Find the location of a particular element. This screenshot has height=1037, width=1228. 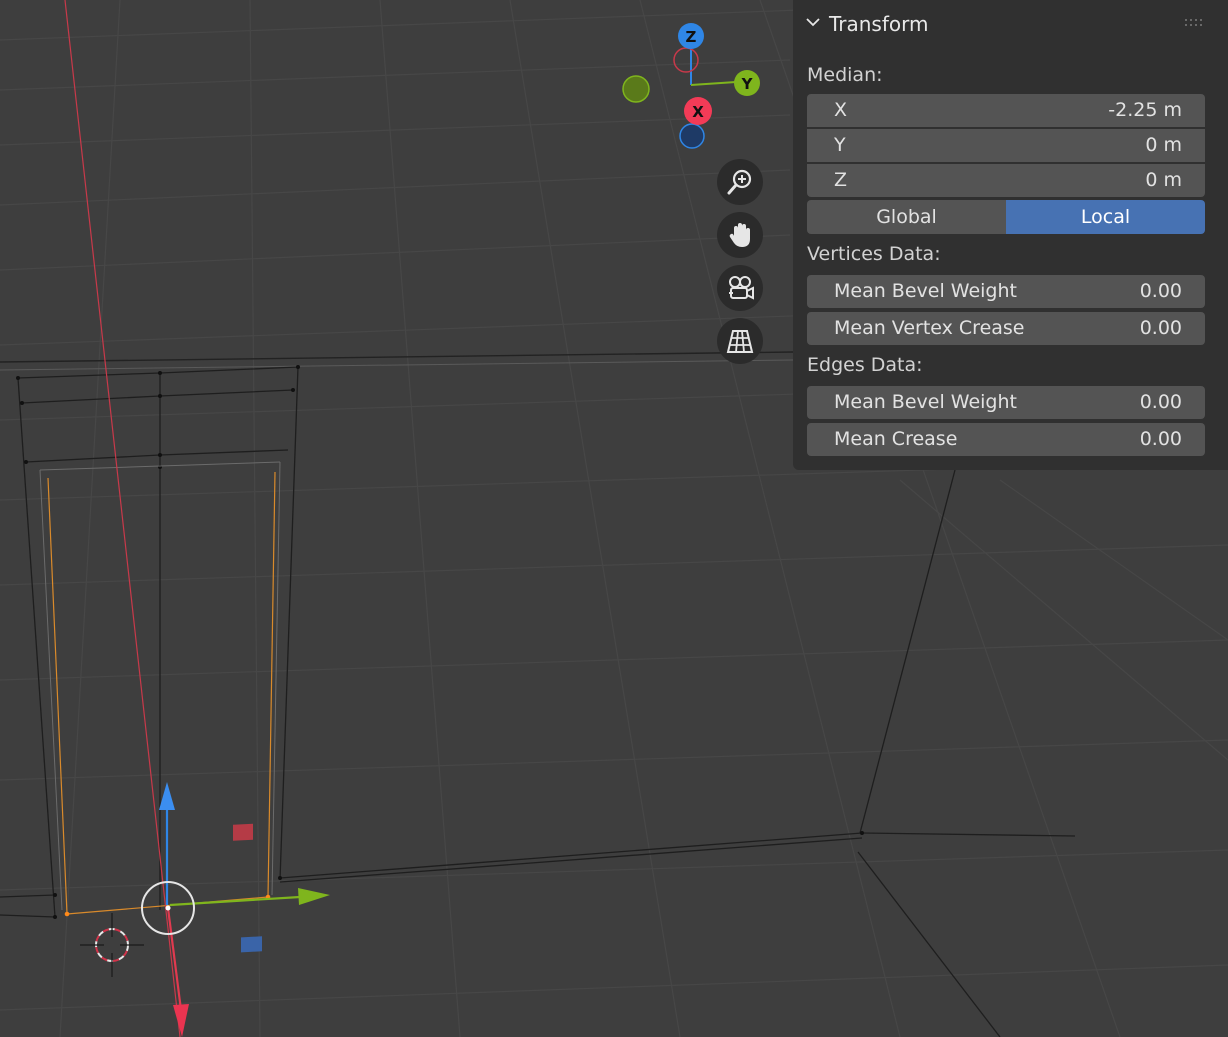

mean-crease-field: Mean Crease 0.00 is located at coordinates (1006, 439).